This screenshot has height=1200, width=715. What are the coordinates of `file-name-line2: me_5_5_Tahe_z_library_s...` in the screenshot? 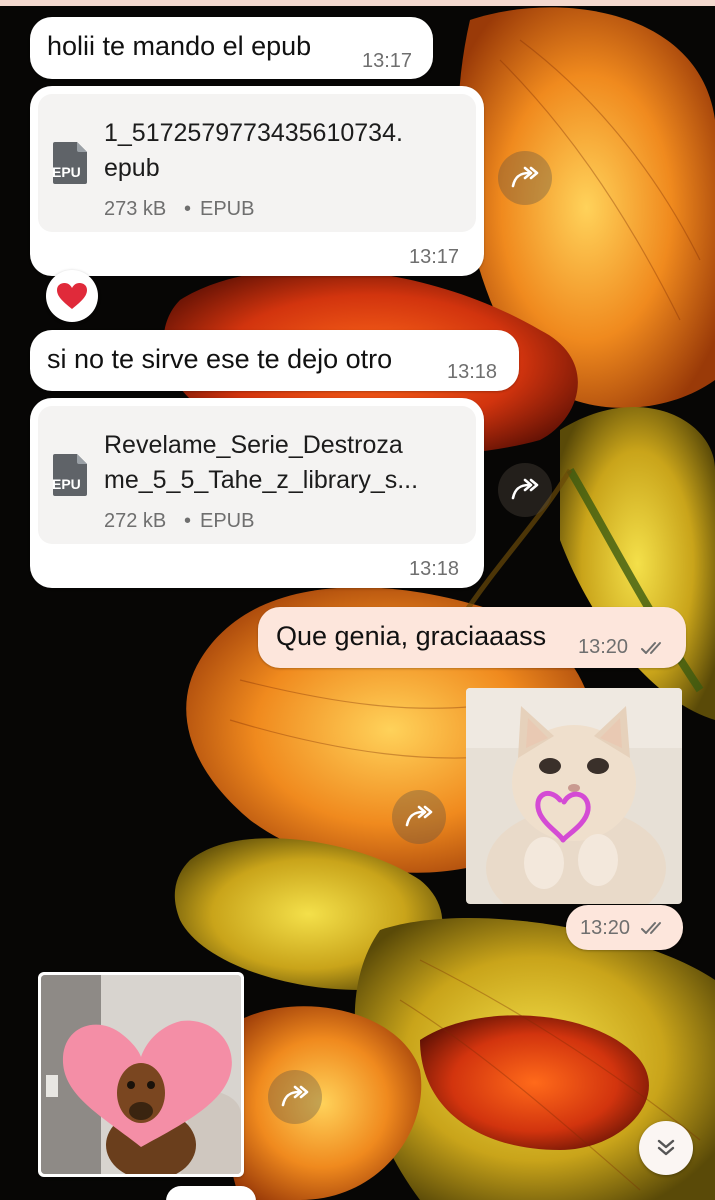 It's located at (261, 480).